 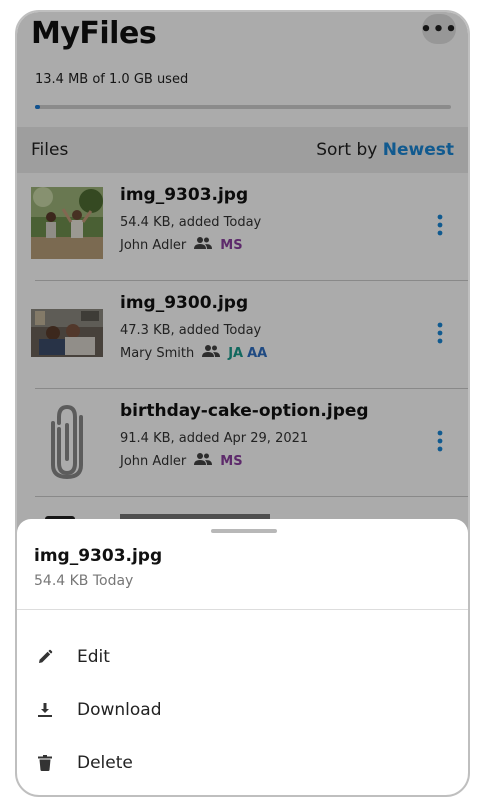 What do you see at coordinates (119, 710) in the screenshot?
I see `download-label: Download` at bounding box center [119, 710].